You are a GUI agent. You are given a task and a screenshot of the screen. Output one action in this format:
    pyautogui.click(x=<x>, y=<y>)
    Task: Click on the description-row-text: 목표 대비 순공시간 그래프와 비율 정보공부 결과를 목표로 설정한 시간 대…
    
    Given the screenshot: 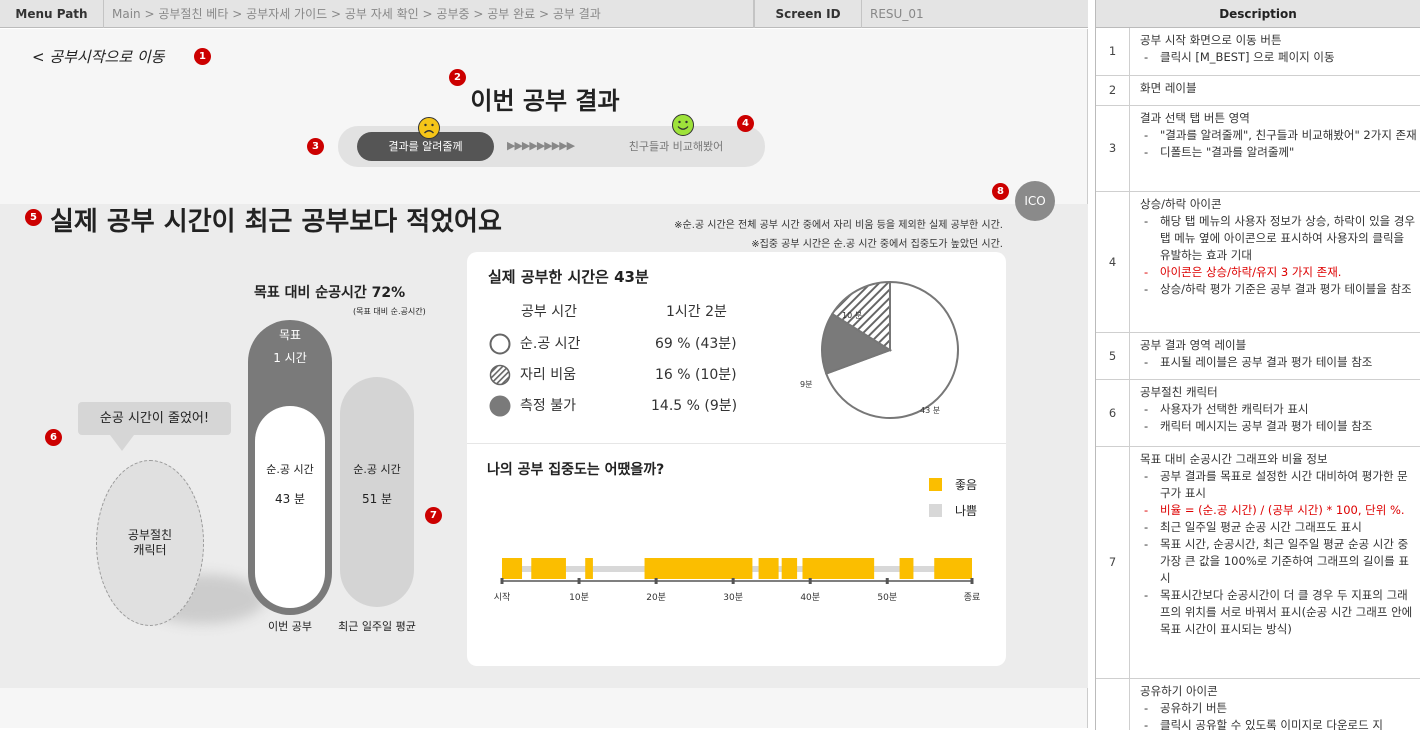 What is the action you would take?
    pyautogui.click(x=1278, y=544)
    